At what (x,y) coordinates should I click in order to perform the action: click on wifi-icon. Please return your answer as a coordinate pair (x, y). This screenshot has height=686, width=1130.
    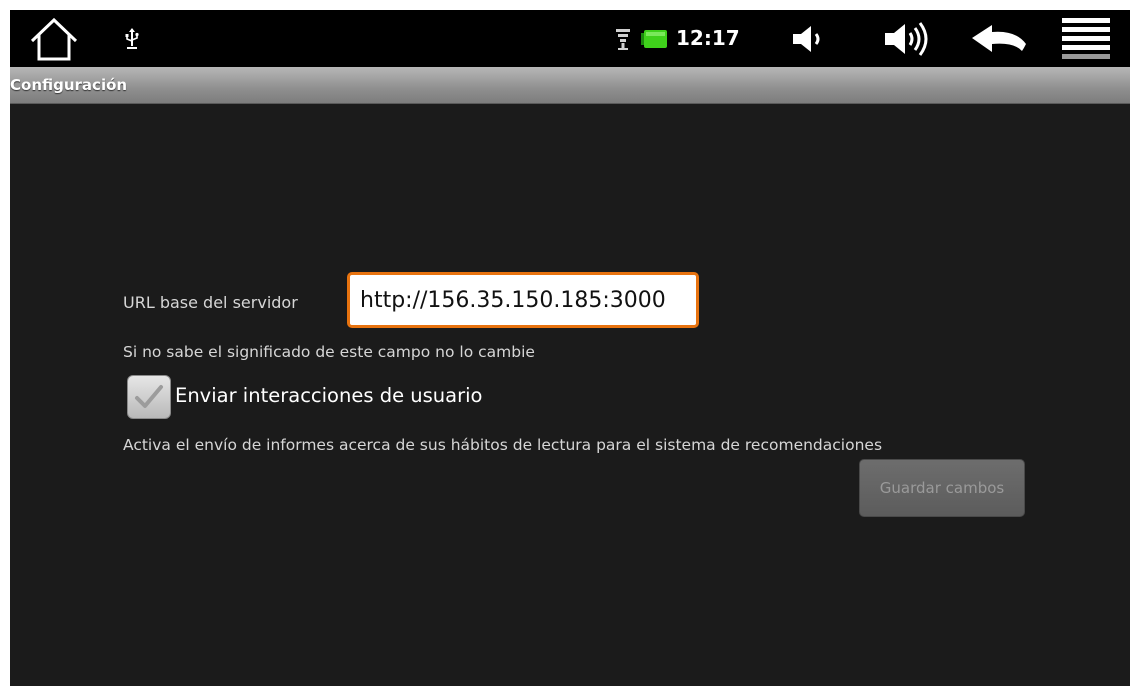
    Looking at the image, I should click on (623, 38).